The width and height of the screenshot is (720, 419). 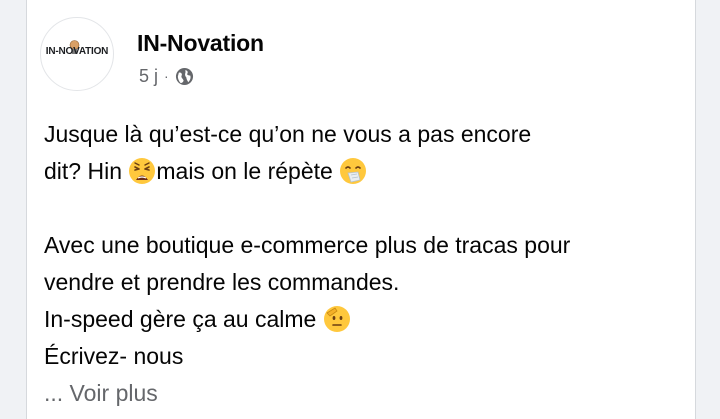 I want to click on post-time: 5 j, so click(x=148, y=76).